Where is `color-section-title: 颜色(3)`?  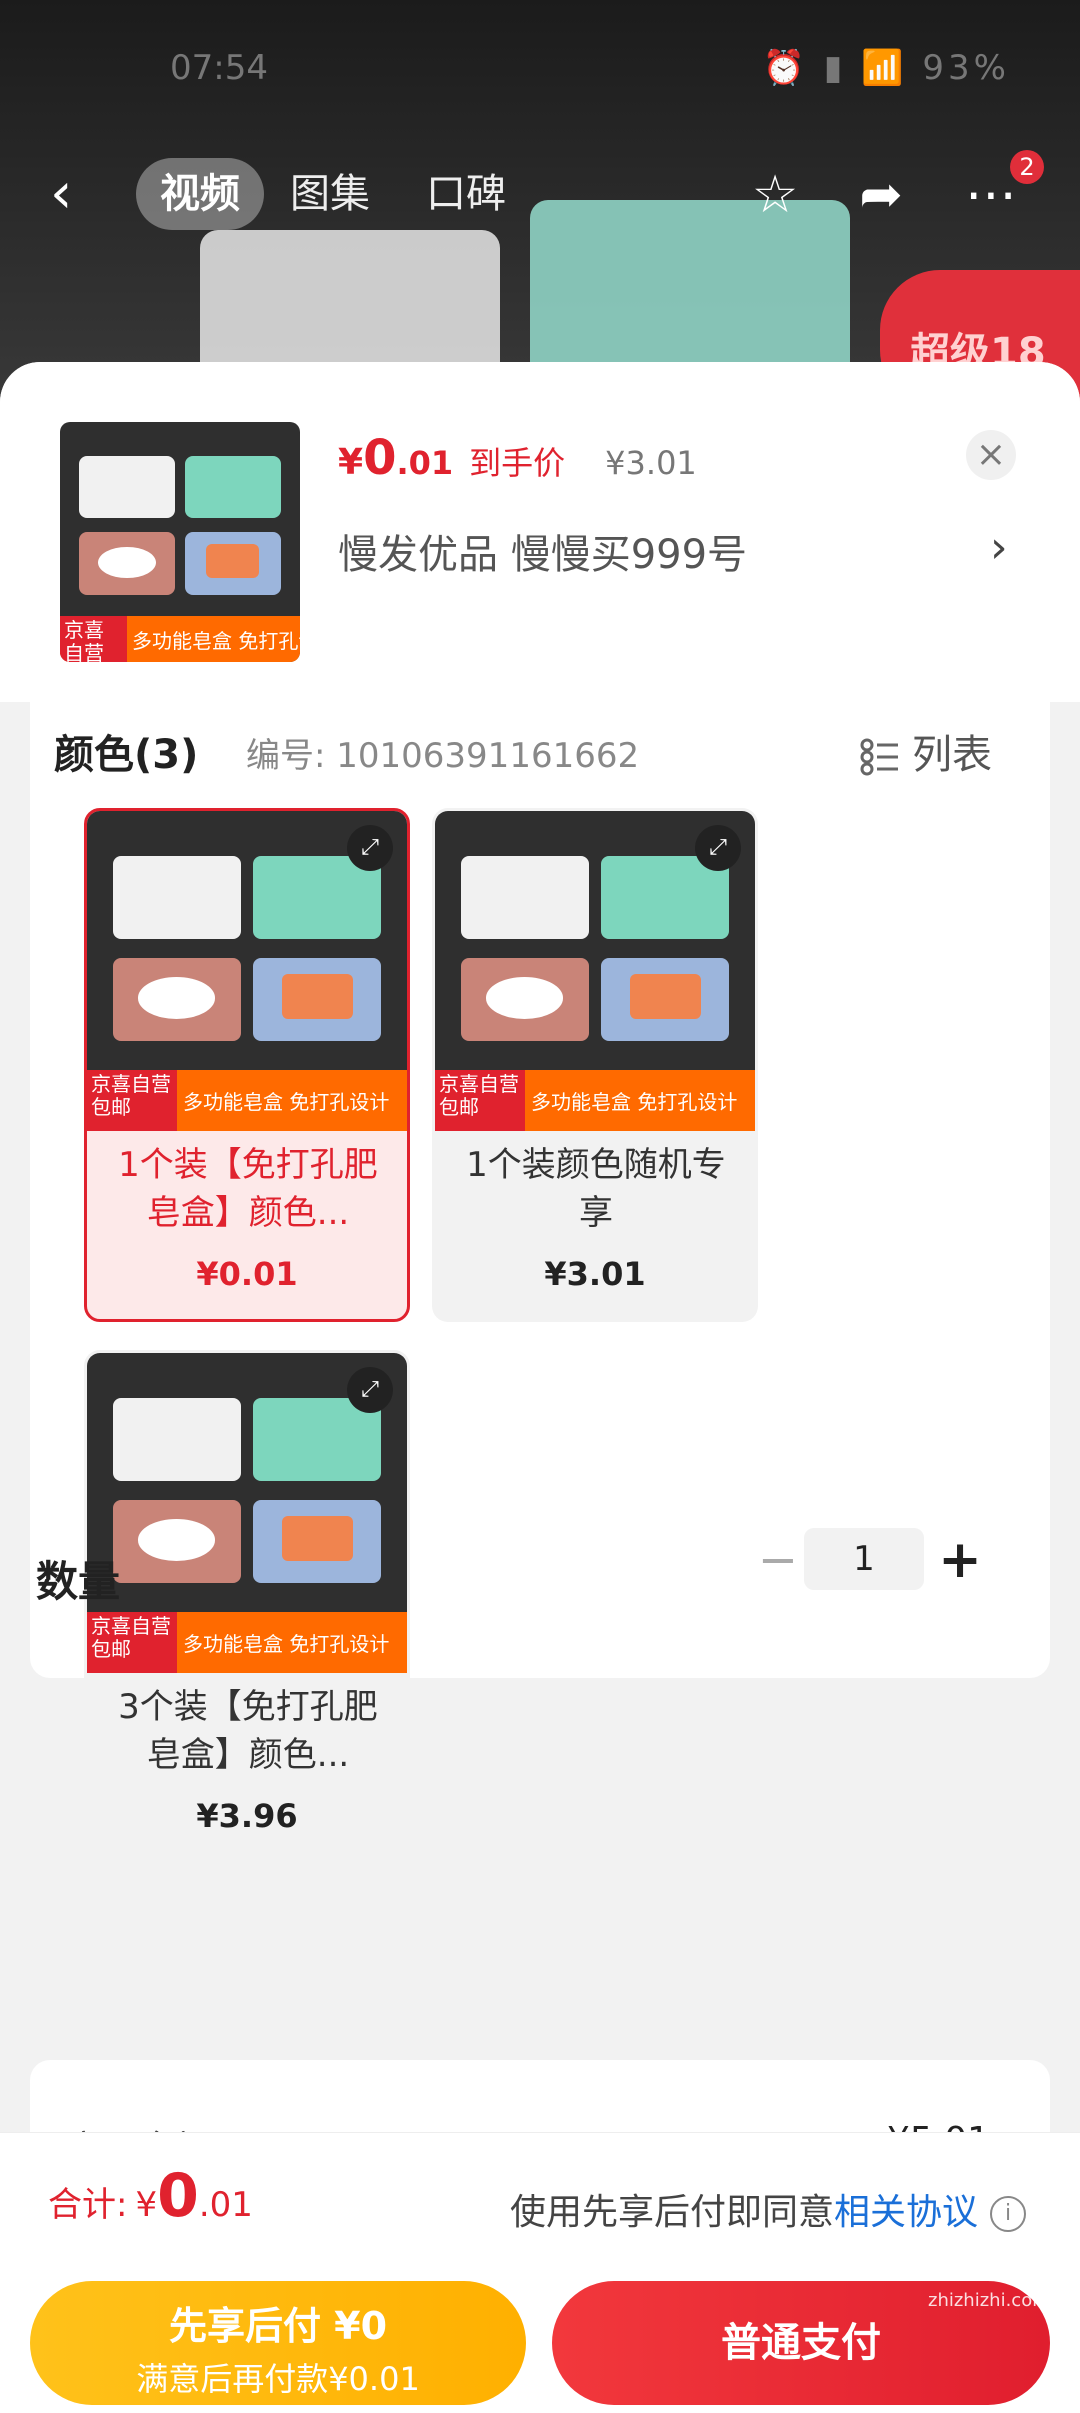
color-section-title: 颜色(3) is located at coordinates (126, 755).